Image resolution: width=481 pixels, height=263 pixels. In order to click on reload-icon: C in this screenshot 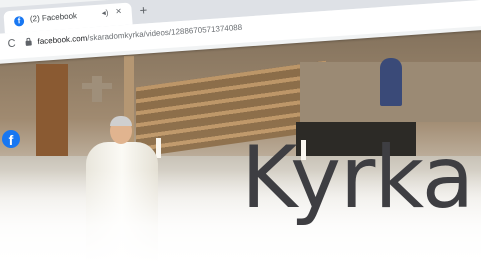, I will do `click(11, 44)`.